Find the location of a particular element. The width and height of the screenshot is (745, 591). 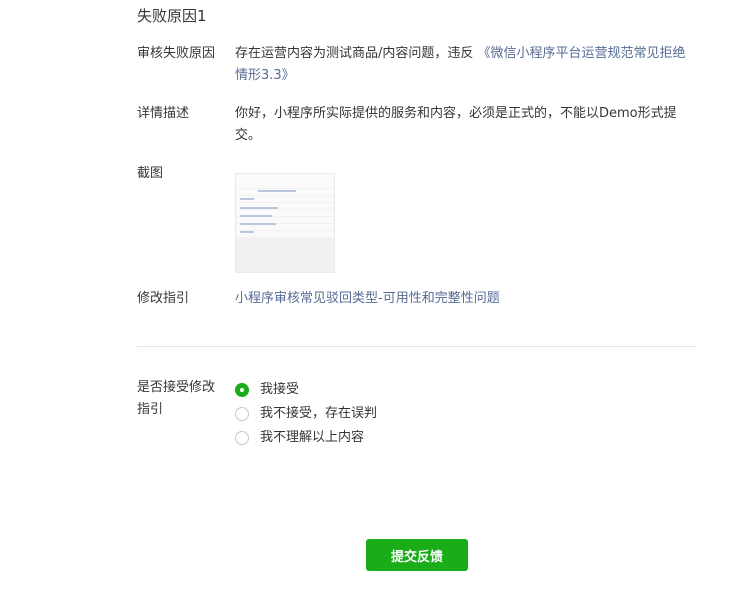

accept-label: 是否接受修改指引 is located at coordinates (176, 398).